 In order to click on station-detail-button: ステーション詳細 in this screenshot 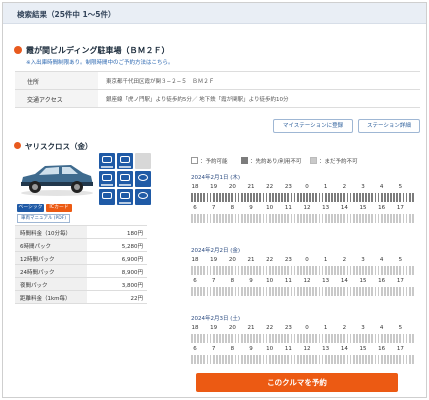, I will do `click(389, 126)`.